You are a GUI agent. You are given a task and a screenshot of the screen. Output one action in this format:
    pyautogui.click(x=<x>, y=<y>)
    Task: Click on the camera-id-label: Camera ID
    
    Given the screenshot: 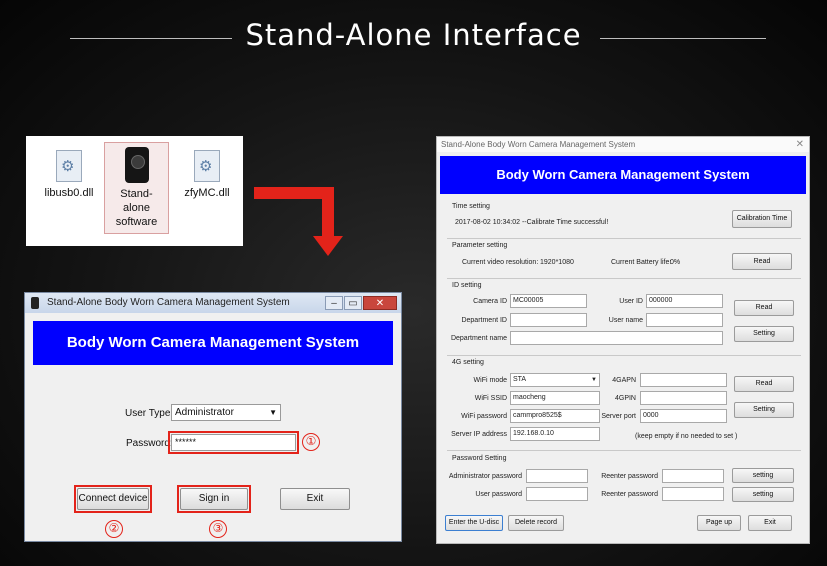 What is the action you would take?
    pyautogui.click(x=490, y=301)
    